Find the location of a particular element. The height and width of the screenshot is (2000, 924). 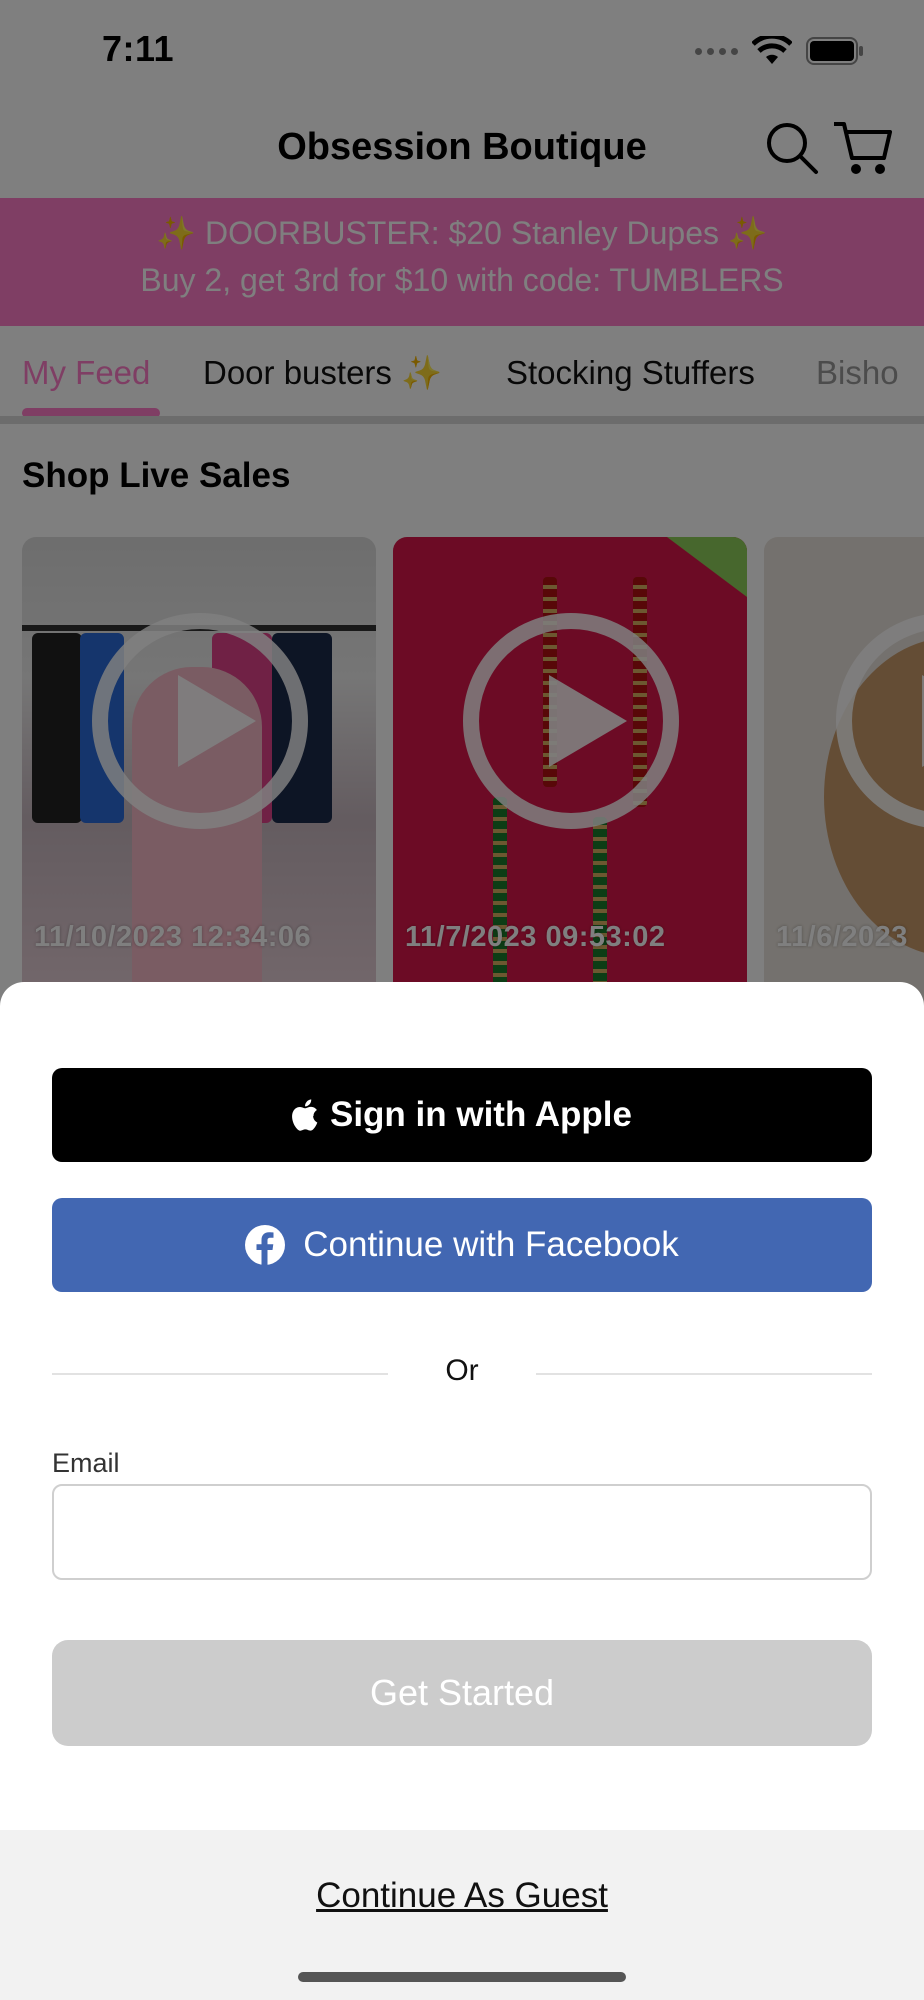

get-started-button: Get Started is located at coordinates (462, 1693).